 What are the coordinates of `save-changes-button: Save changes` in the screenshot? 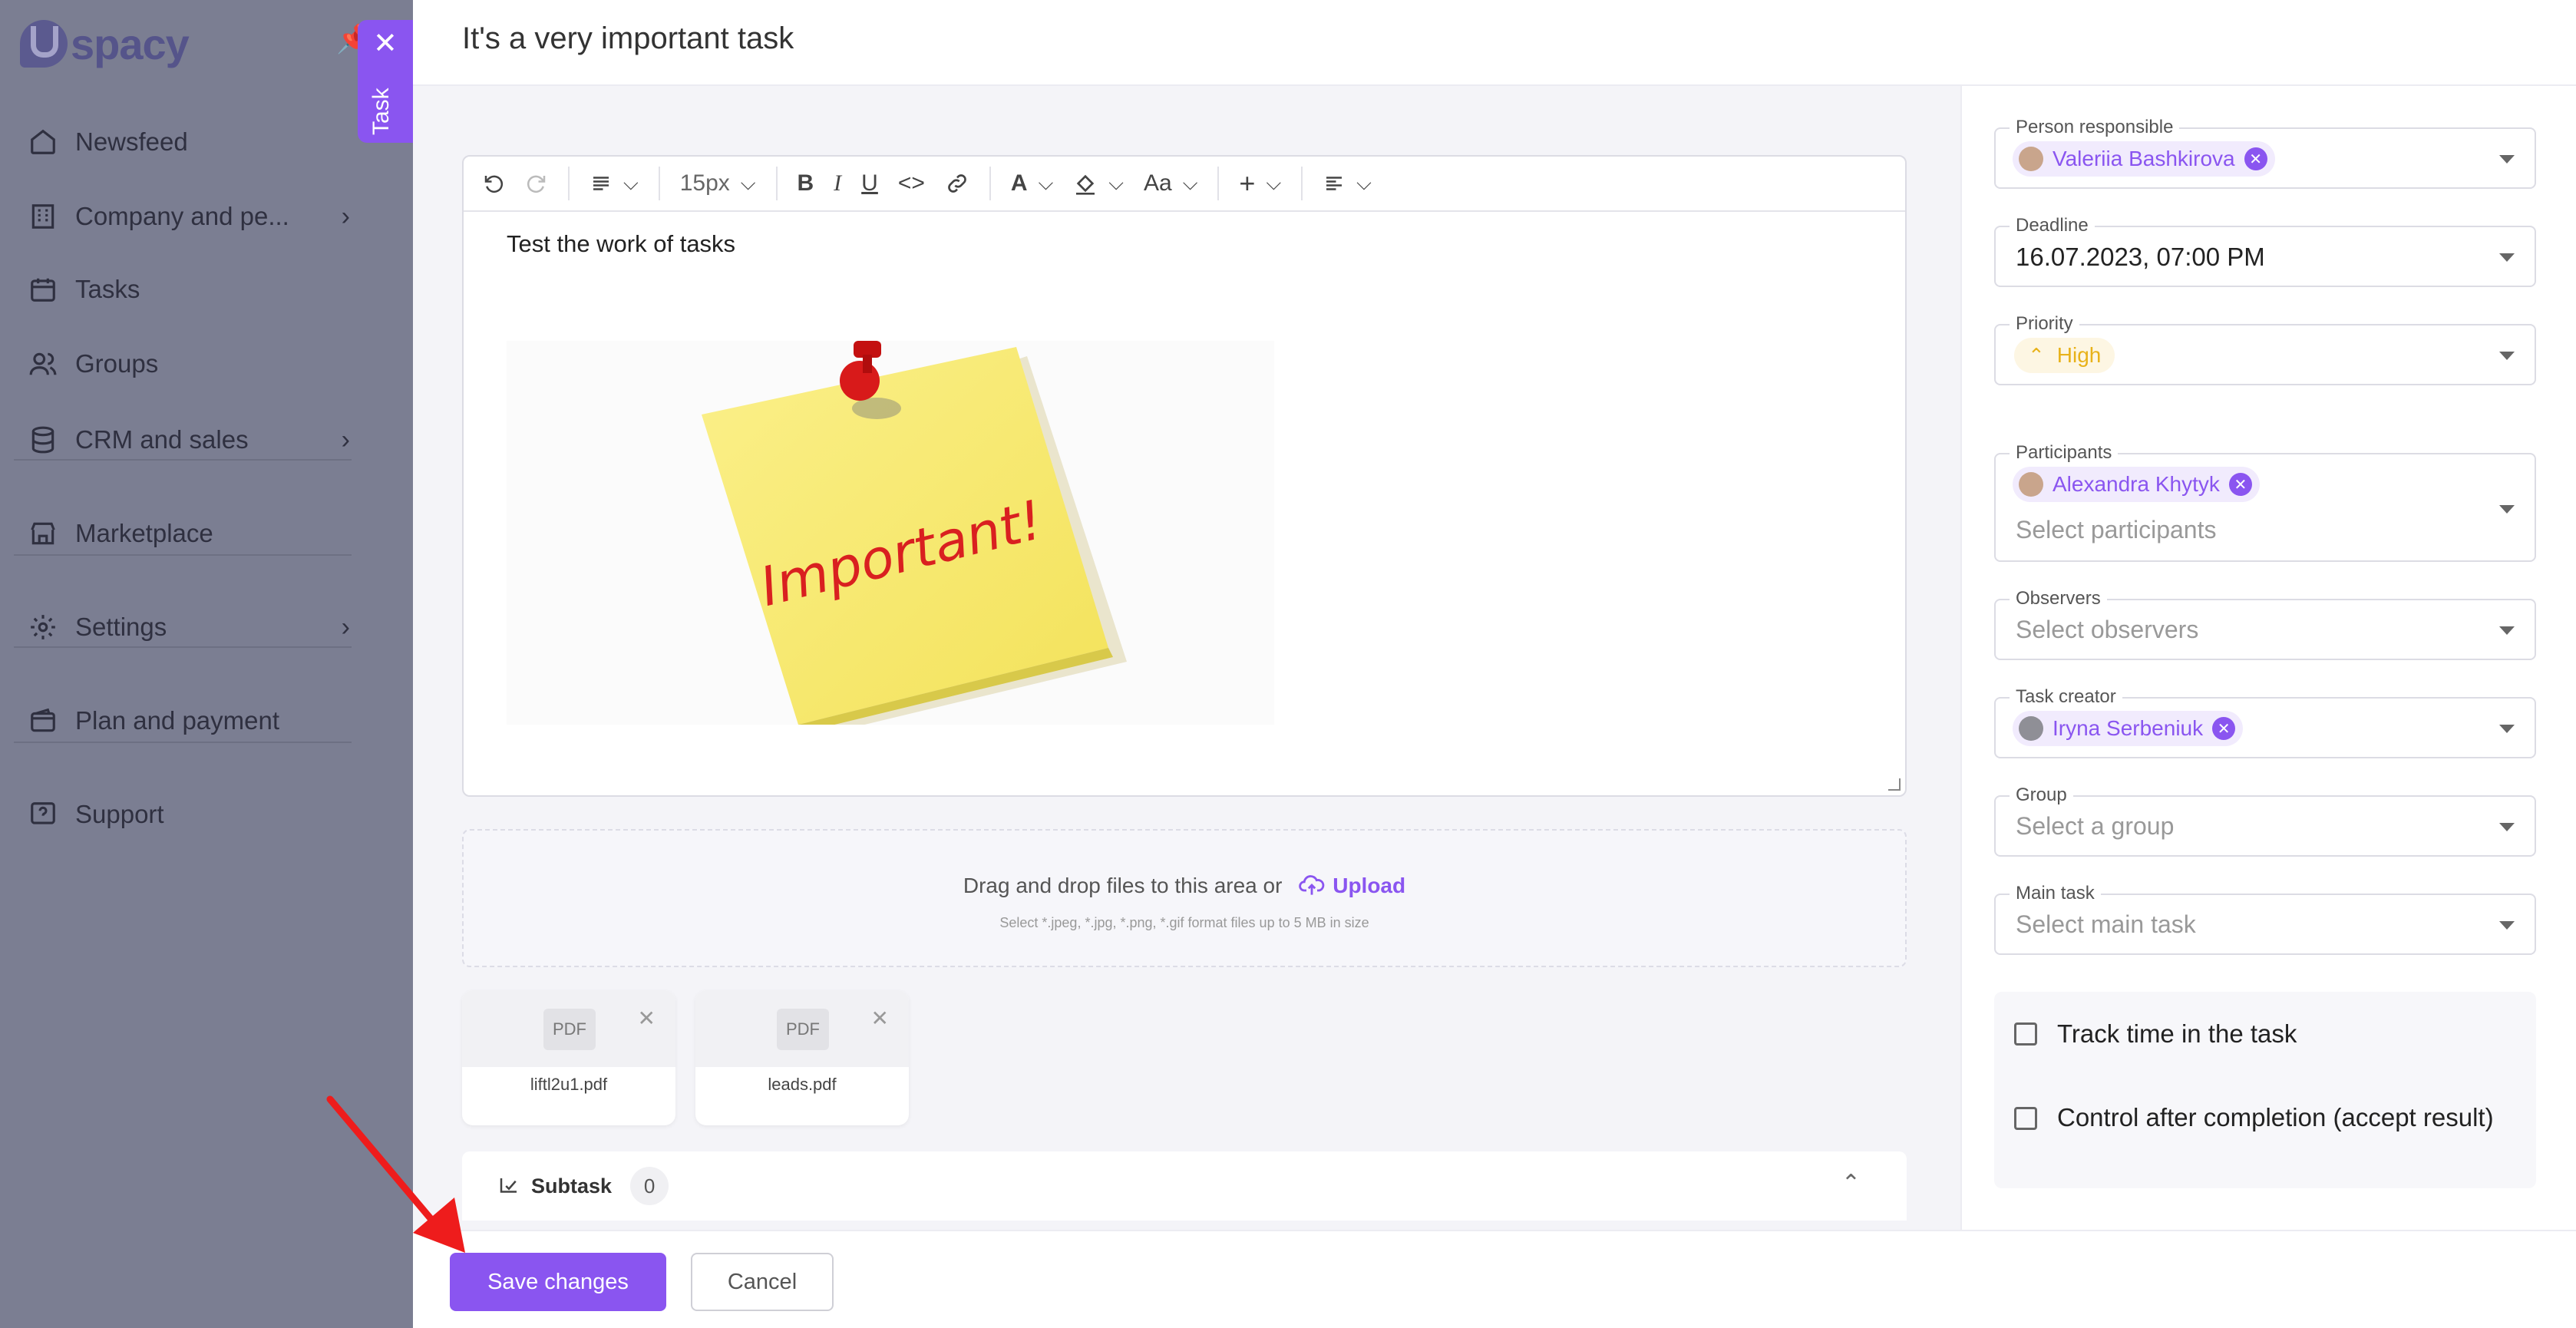 It's located at (558, 1282).